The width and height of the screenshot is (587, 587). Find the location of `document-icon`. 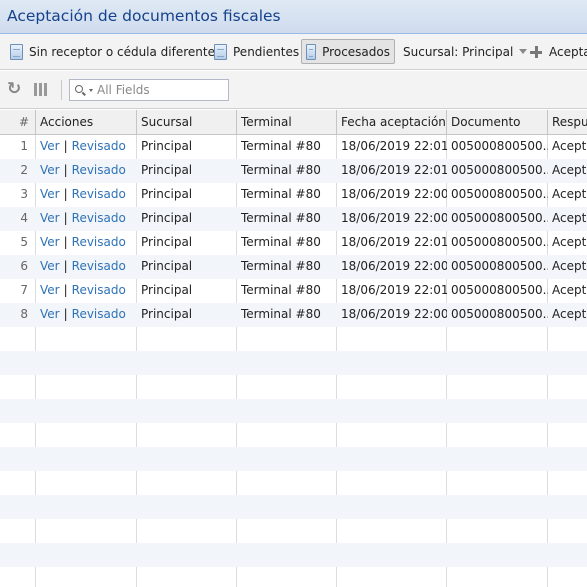

document-icon is located at coordinates (220, 51).